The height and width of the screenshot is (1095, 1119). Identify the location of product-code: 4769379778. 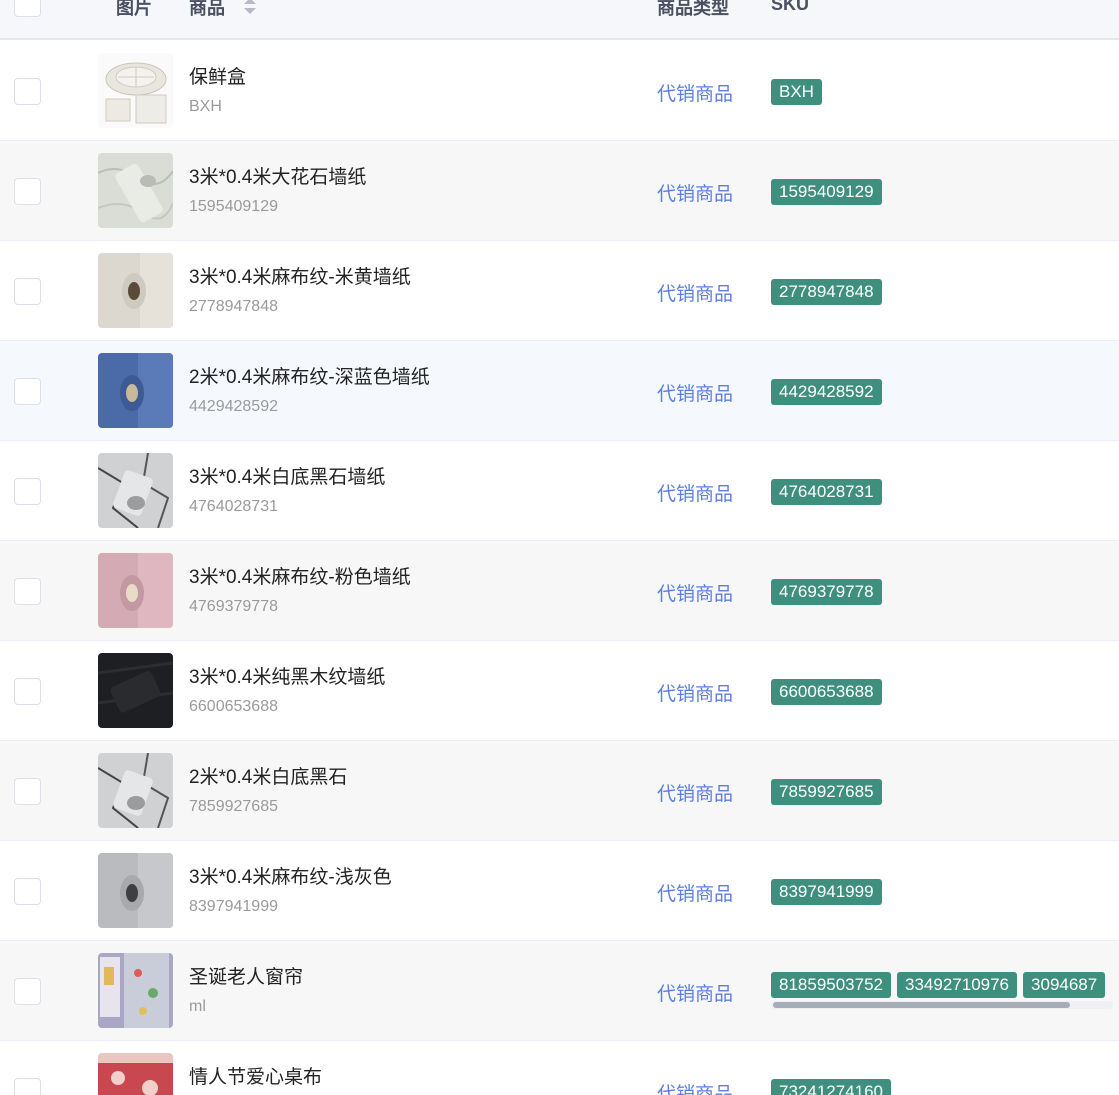
(233, 606).